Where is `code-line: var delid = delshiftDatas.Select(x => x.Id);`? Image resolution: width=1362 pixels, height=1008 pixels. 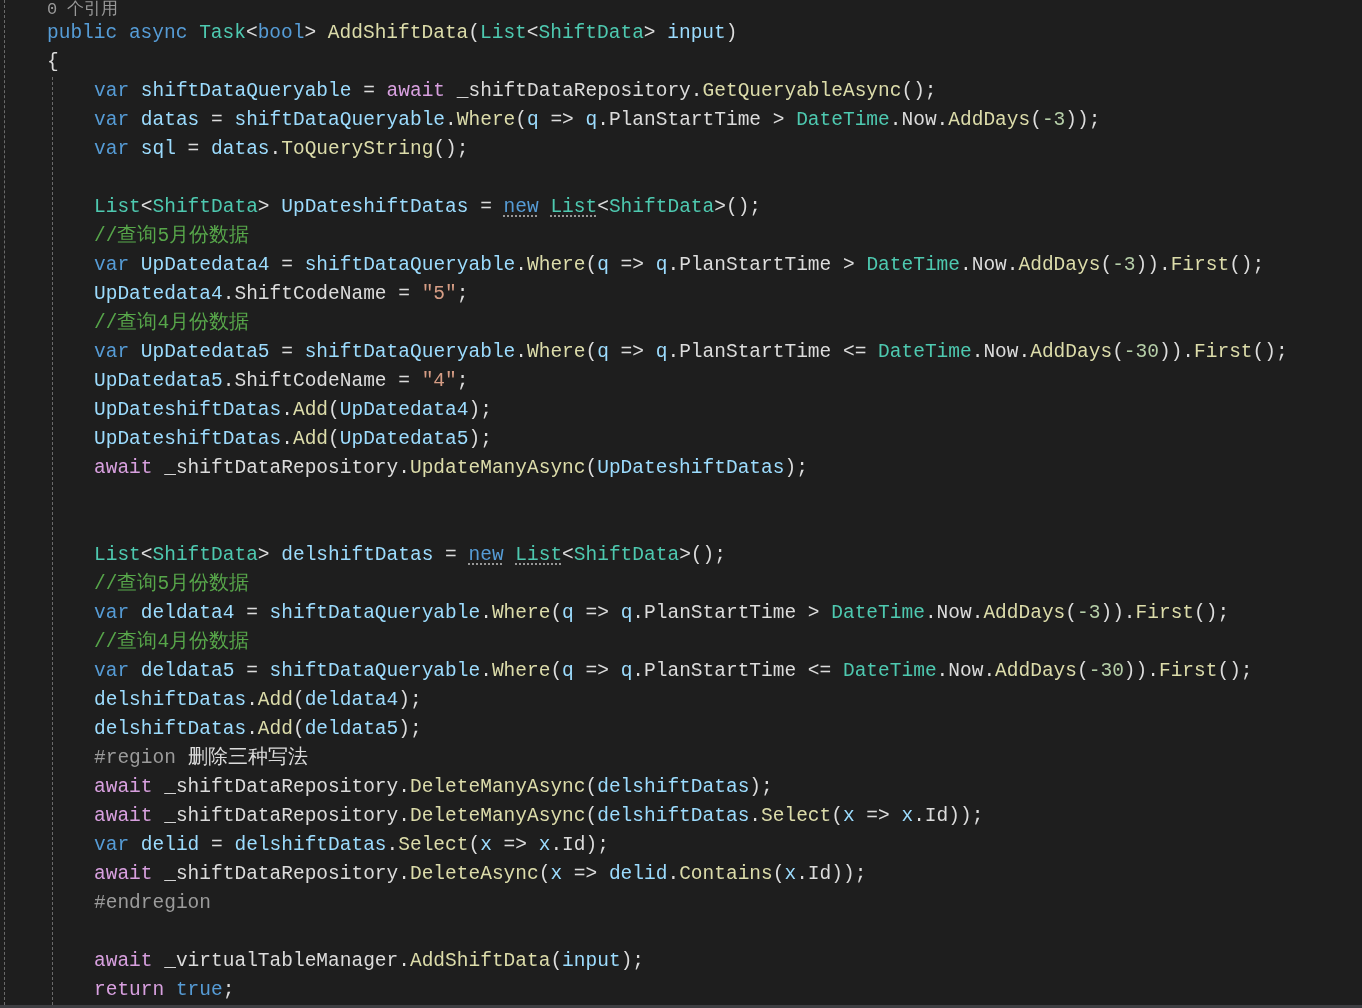
code-line: var delid = delshiftDatas.Select(x => x.Id); is located at coordinates (351, 845).